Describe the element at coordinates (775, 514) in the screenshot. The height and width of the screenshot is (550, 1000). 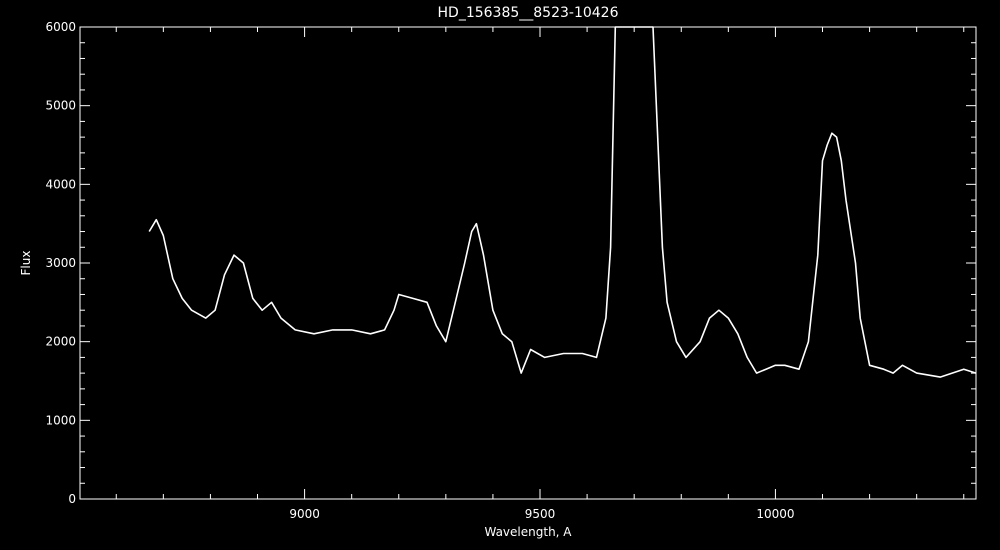
I see `x-tick-label: 10000` at that location.